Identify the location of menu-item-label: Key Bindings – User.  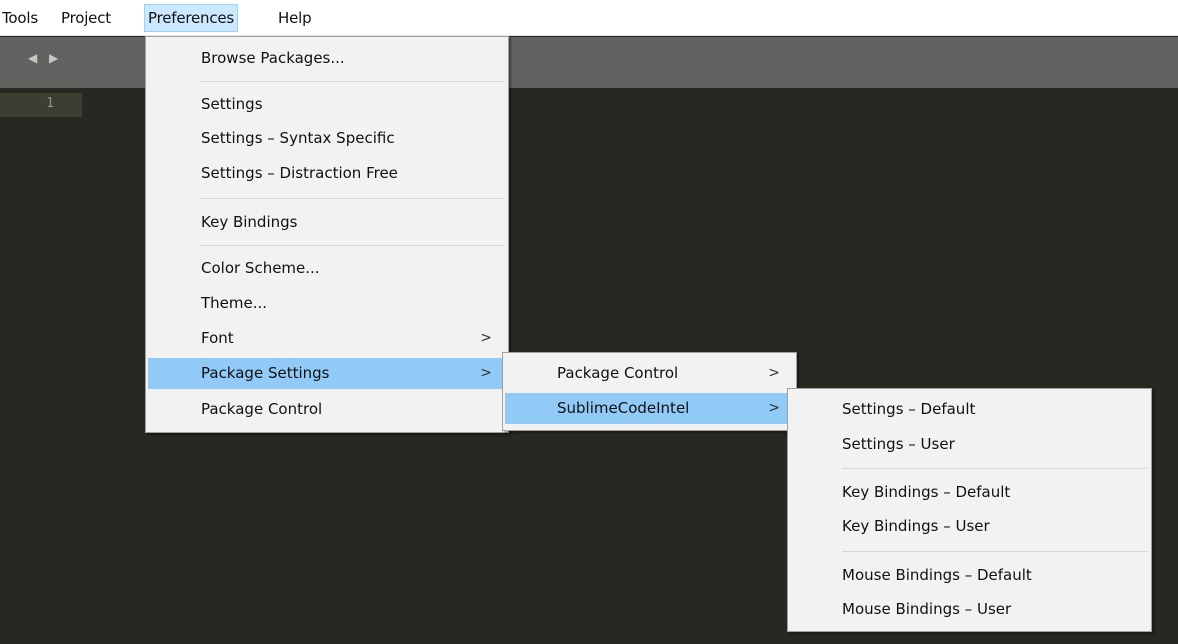
(916, 526).